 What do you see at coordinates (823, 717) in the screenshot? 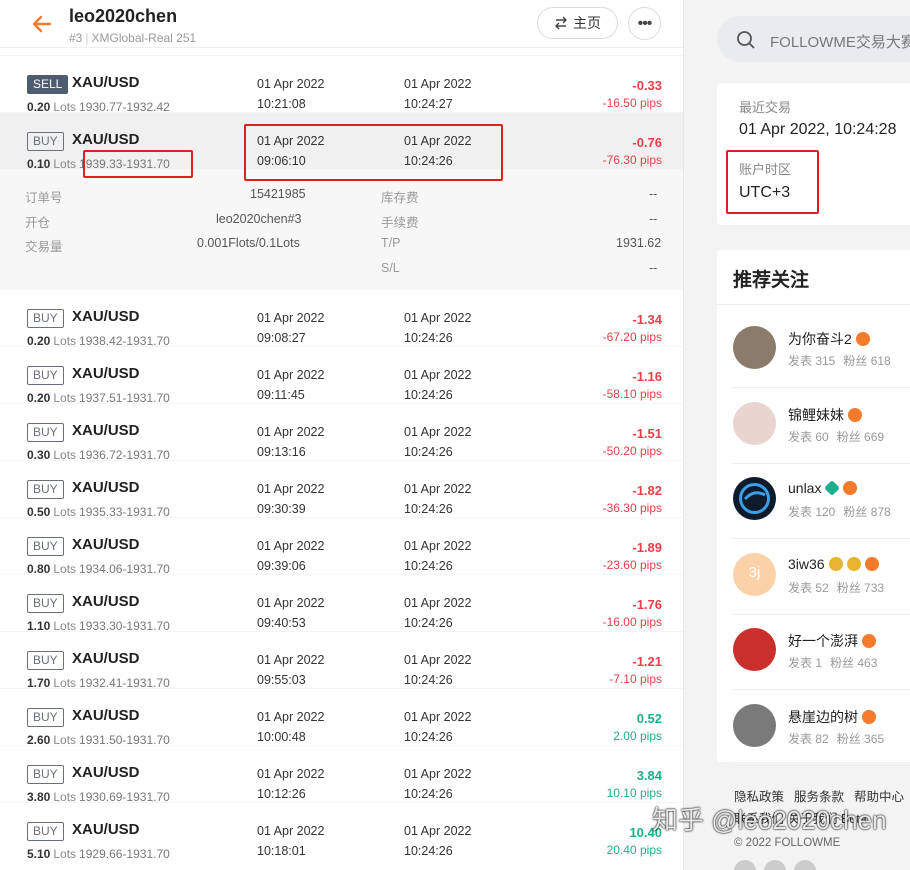
I see `user-name: 悬崖边的树` at bounding box center [823, 717].